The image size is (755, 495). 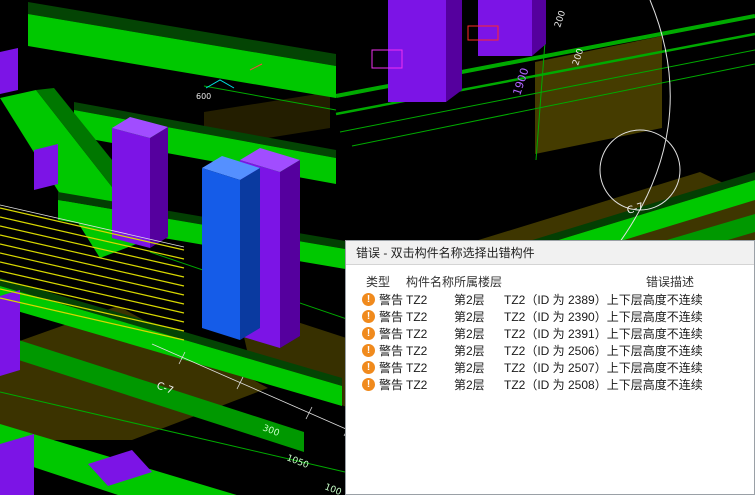 I want to click on error-description: TZ2（ID 为 2506）上下层高度不连续, so click(x=603, y=351).